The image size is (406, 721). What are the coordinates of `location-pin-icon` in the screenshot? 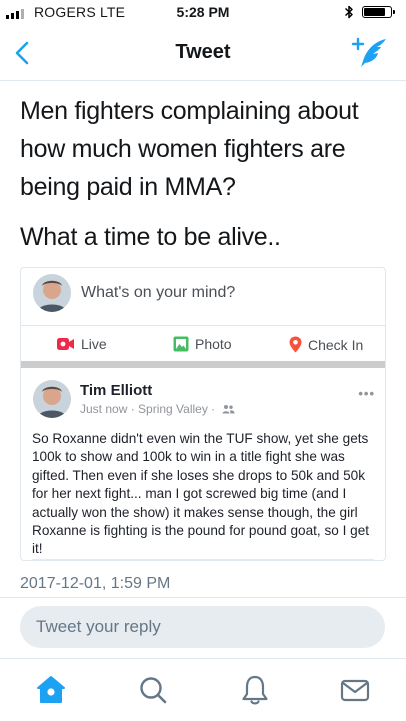 It's located at (295, 344).